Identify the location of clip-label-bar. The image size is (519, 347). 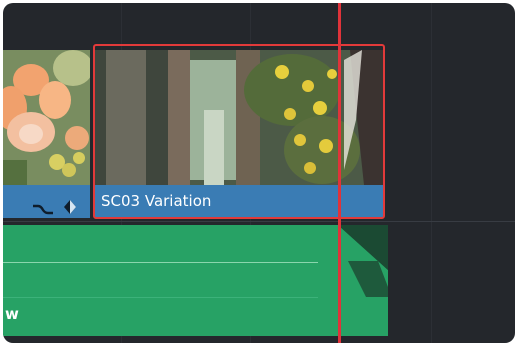
(46, 201).